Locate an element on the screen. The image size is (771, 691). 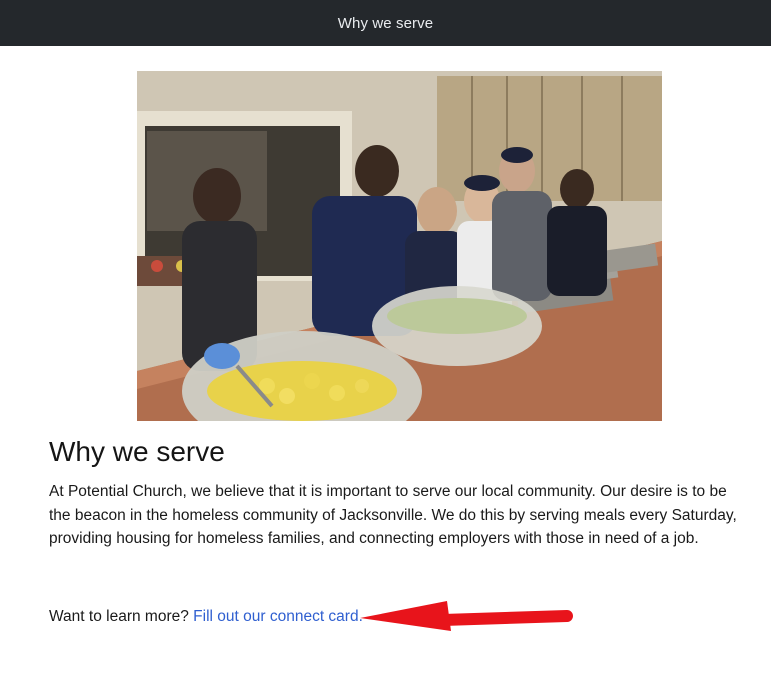
top-bar: Why we serve is located at coordinates (385, 23).